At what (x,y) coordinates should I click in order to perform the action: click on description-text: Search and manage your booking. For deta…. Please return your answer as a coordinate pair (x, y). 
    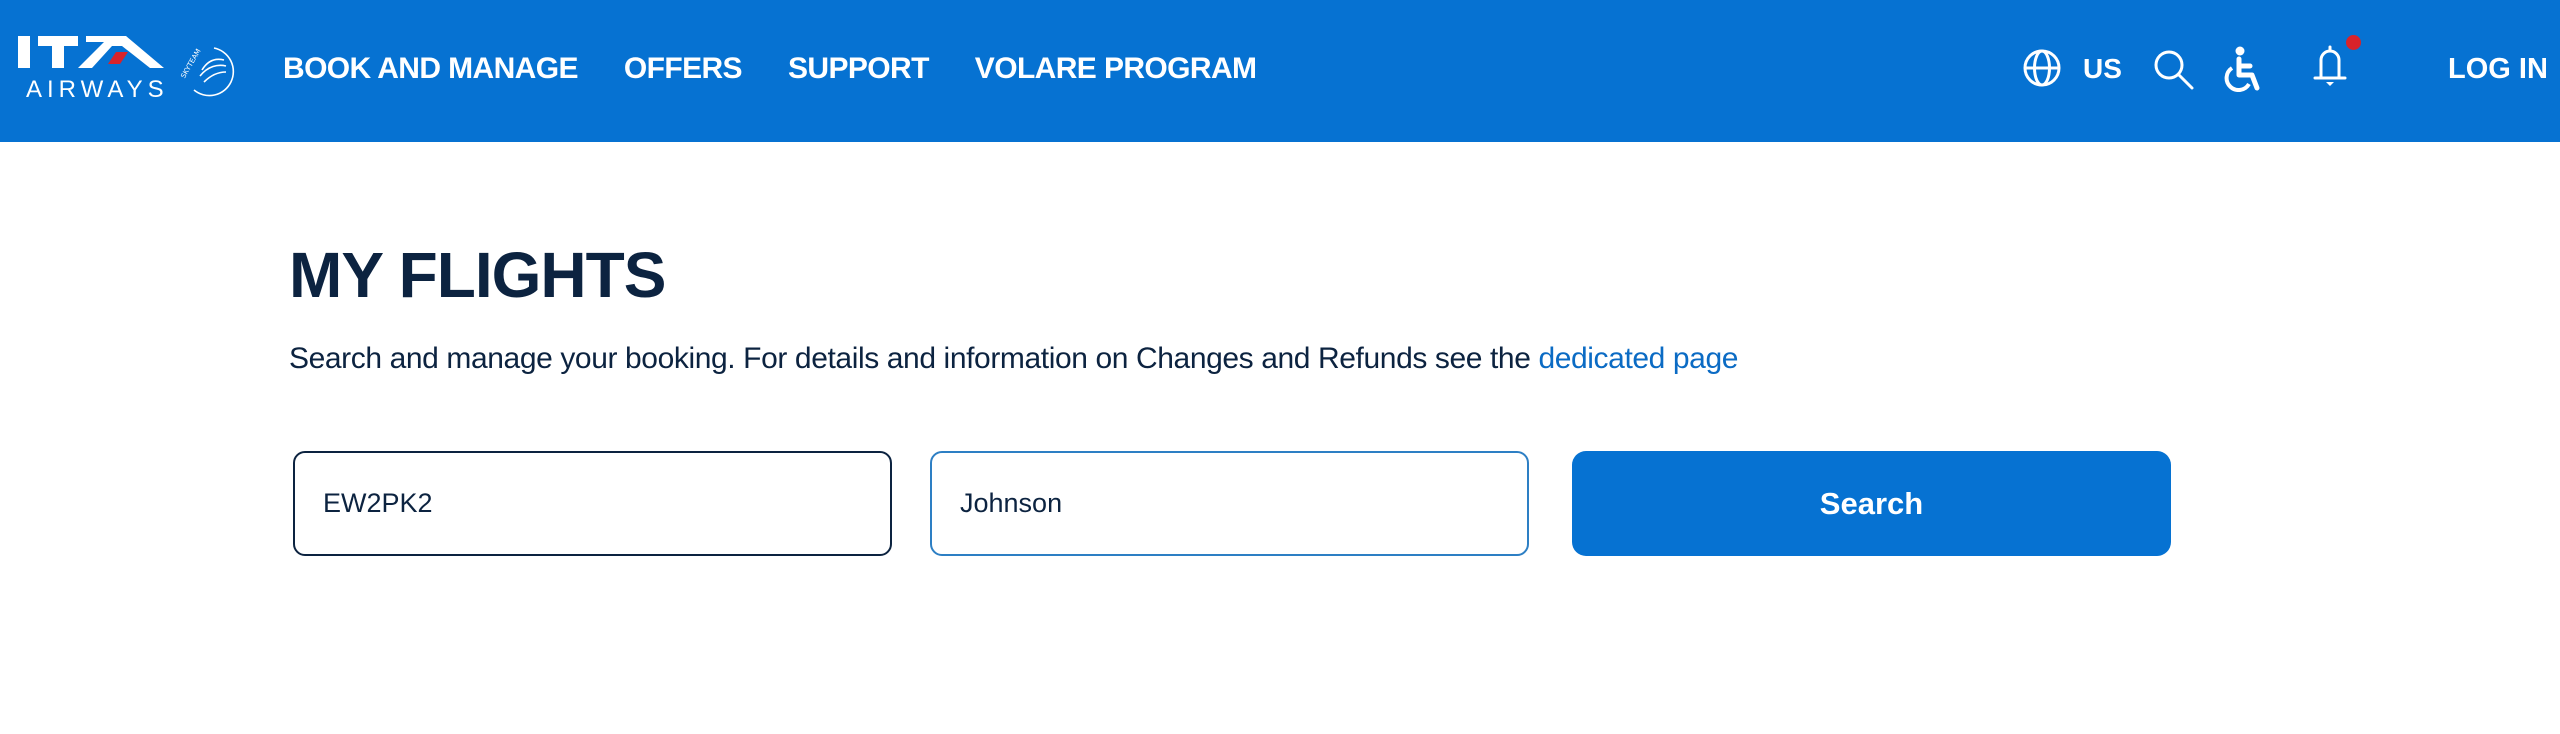
    Looking at the image, I should click on (914, 358).